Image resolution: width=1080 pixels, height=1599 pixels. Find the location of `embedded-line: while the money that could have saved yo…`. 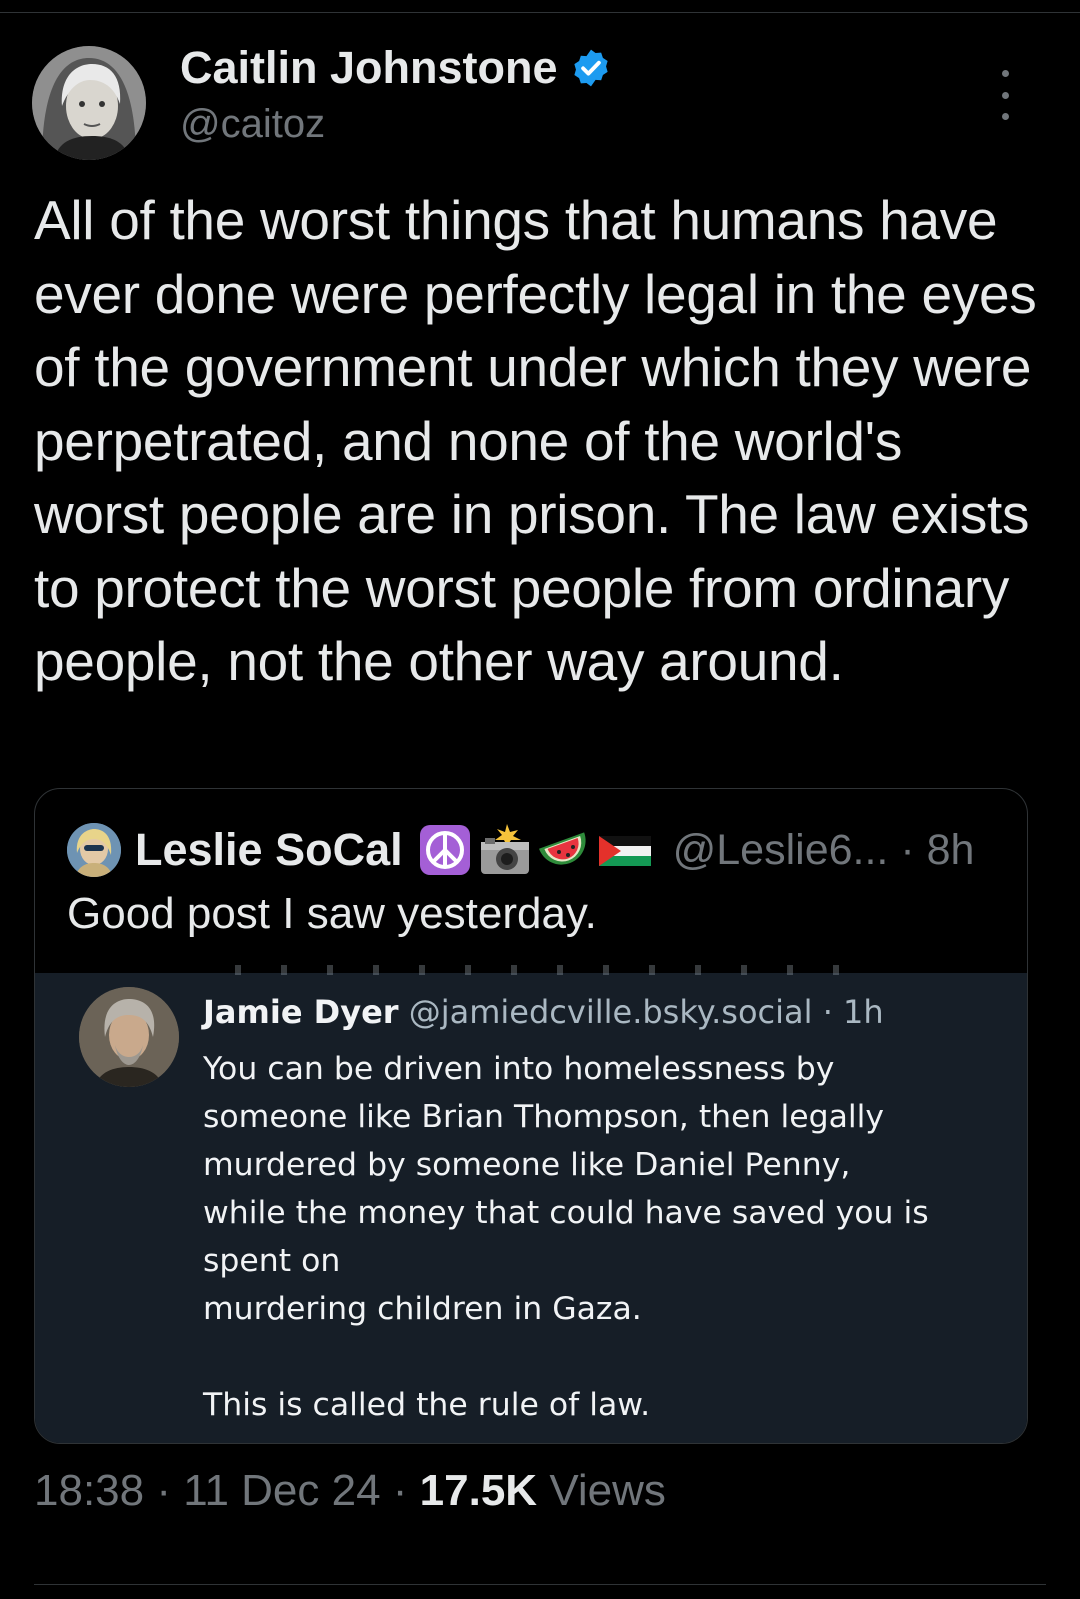

embedded-line: while the money that could have saved yo… is located at coordinates (566, 1213).